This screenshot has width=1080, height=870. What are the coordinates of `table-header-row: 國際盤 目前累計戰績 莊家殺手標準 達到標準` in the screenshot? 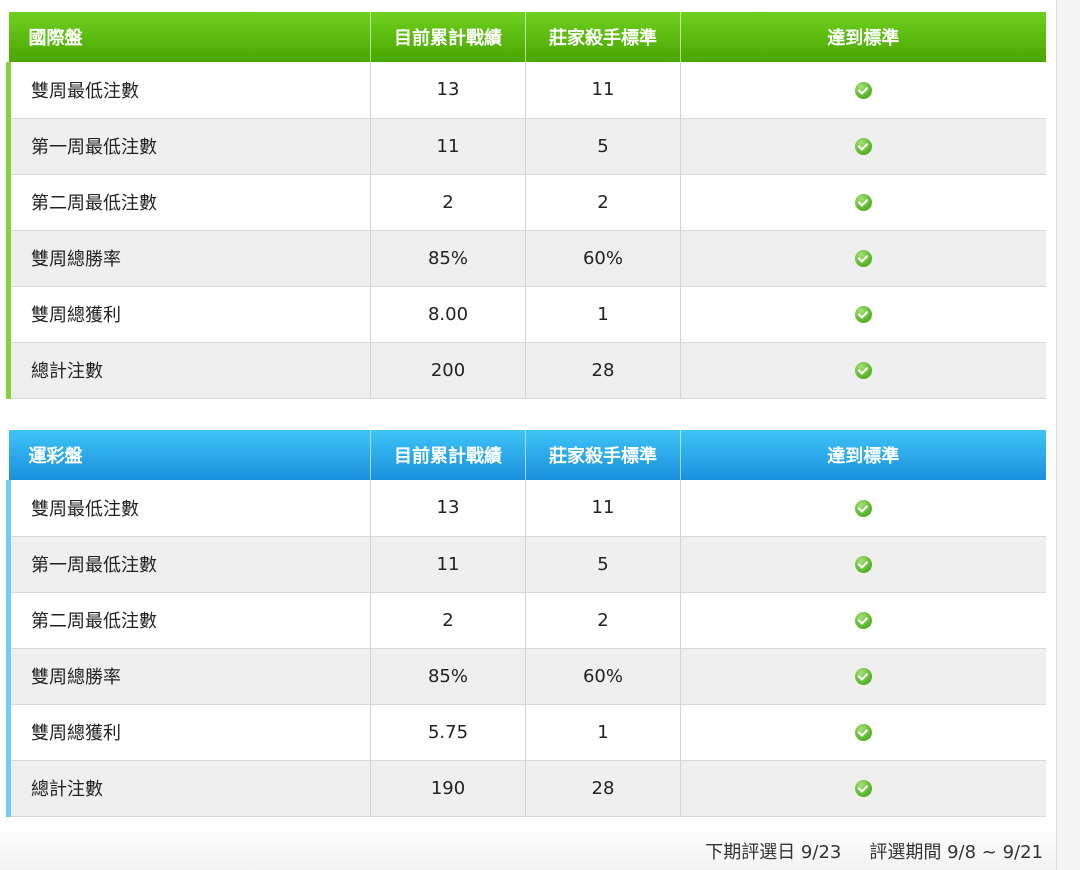 It's located at (527, 37).